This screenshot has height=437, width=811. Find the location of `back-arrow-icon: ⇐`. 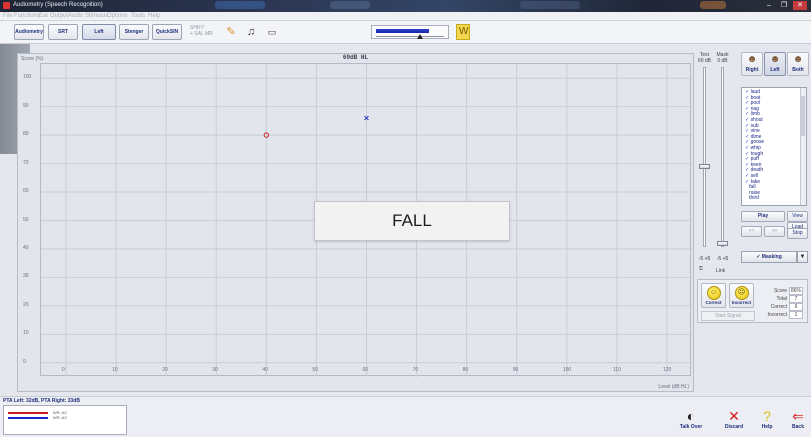

back-arrow-icon: ⇐ is located at coordinates (798, 416).